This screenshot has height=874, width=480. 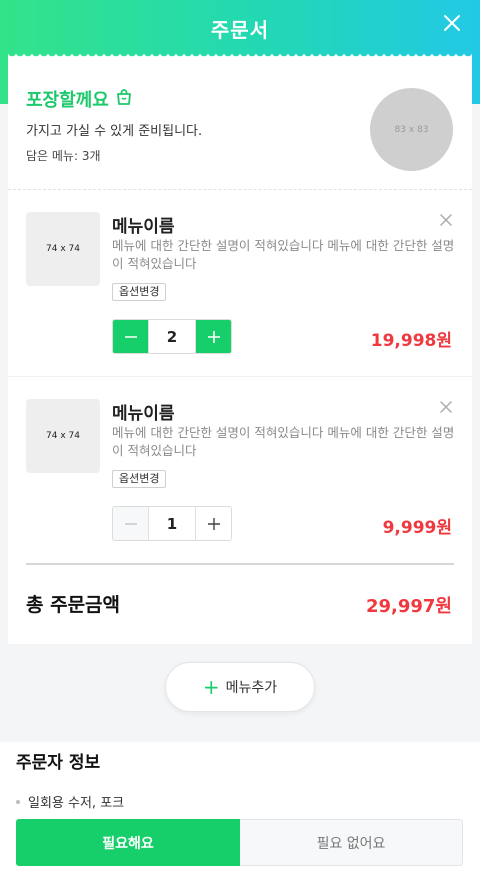 What do you see at coordinates (411, 129) in the screenshot?
I see `packaging-image: 83 x 83` at bounding box center [411, 129].